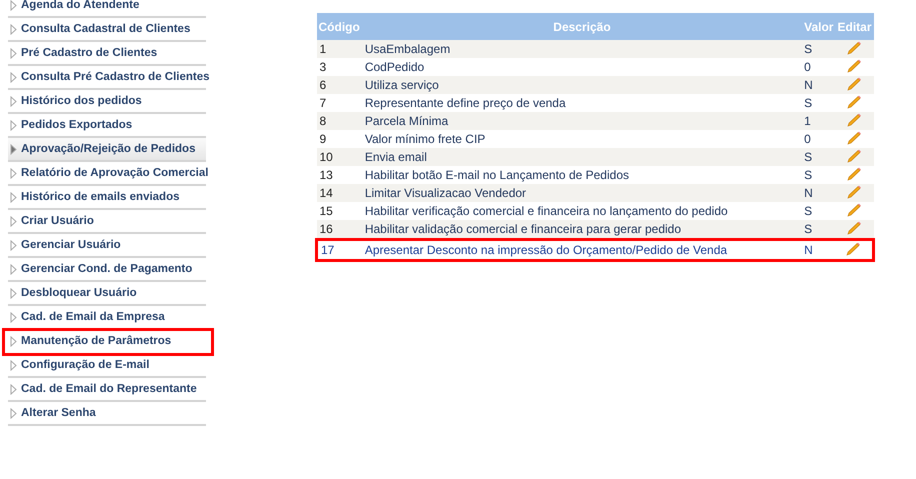 The height and width of the screenshot is (479, 916). Describe the element at coordinates (582, 230) in the screenshot. I see `table-cell: Habilitar validação comercial e financeira para gerar pedido` at that location.